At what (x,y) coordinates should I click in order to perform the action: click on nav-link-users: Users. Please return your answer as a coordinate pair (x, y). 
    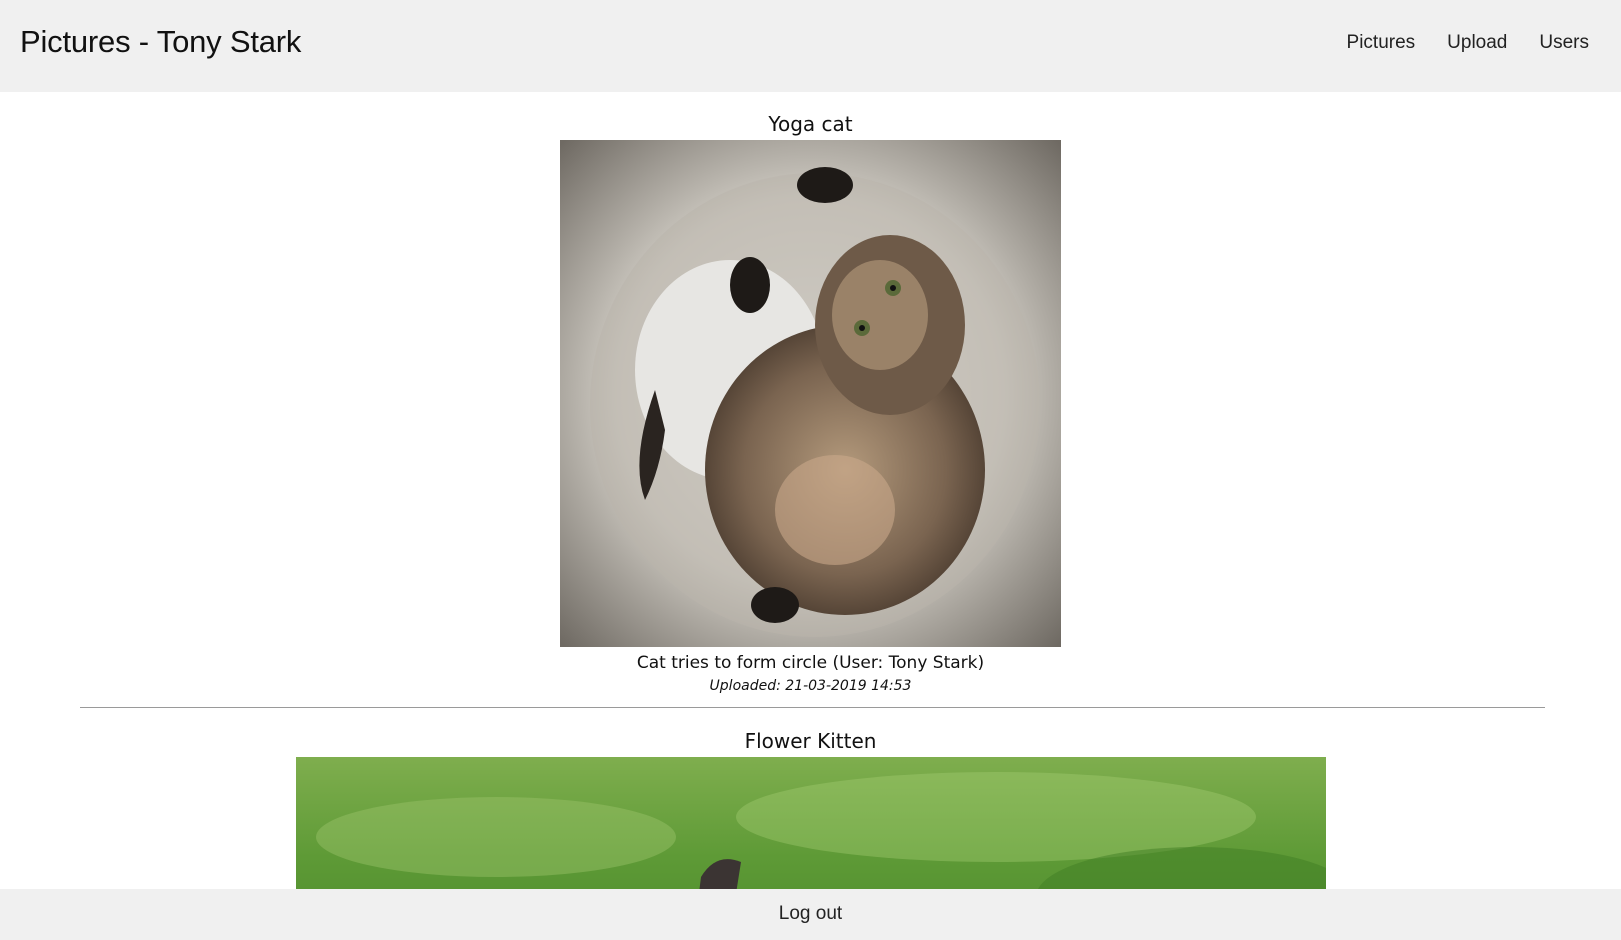
    Looking at the image, I should click on (1564, 43).